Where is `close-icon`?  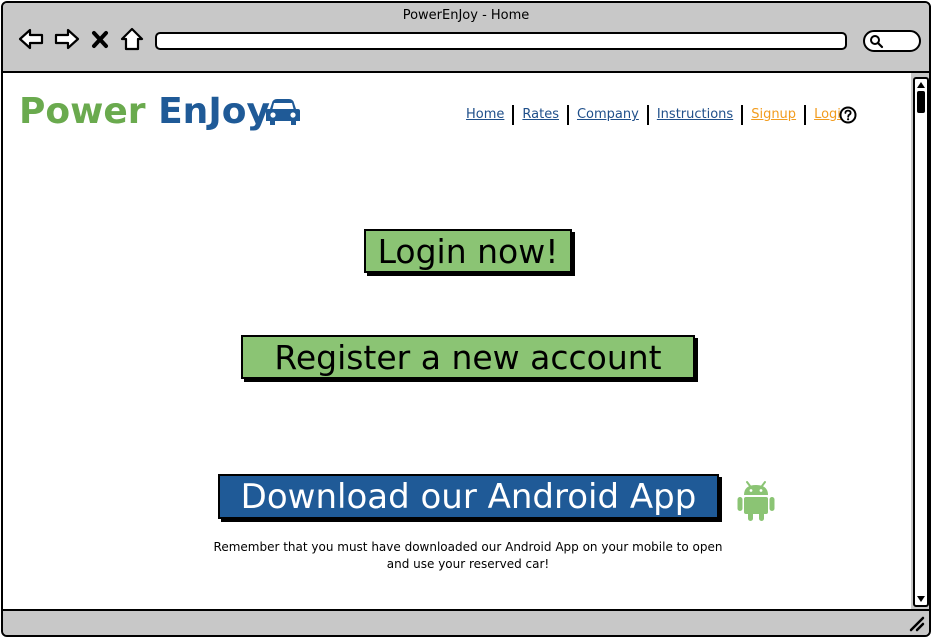
close-icon is located at coordinates (100, 39).